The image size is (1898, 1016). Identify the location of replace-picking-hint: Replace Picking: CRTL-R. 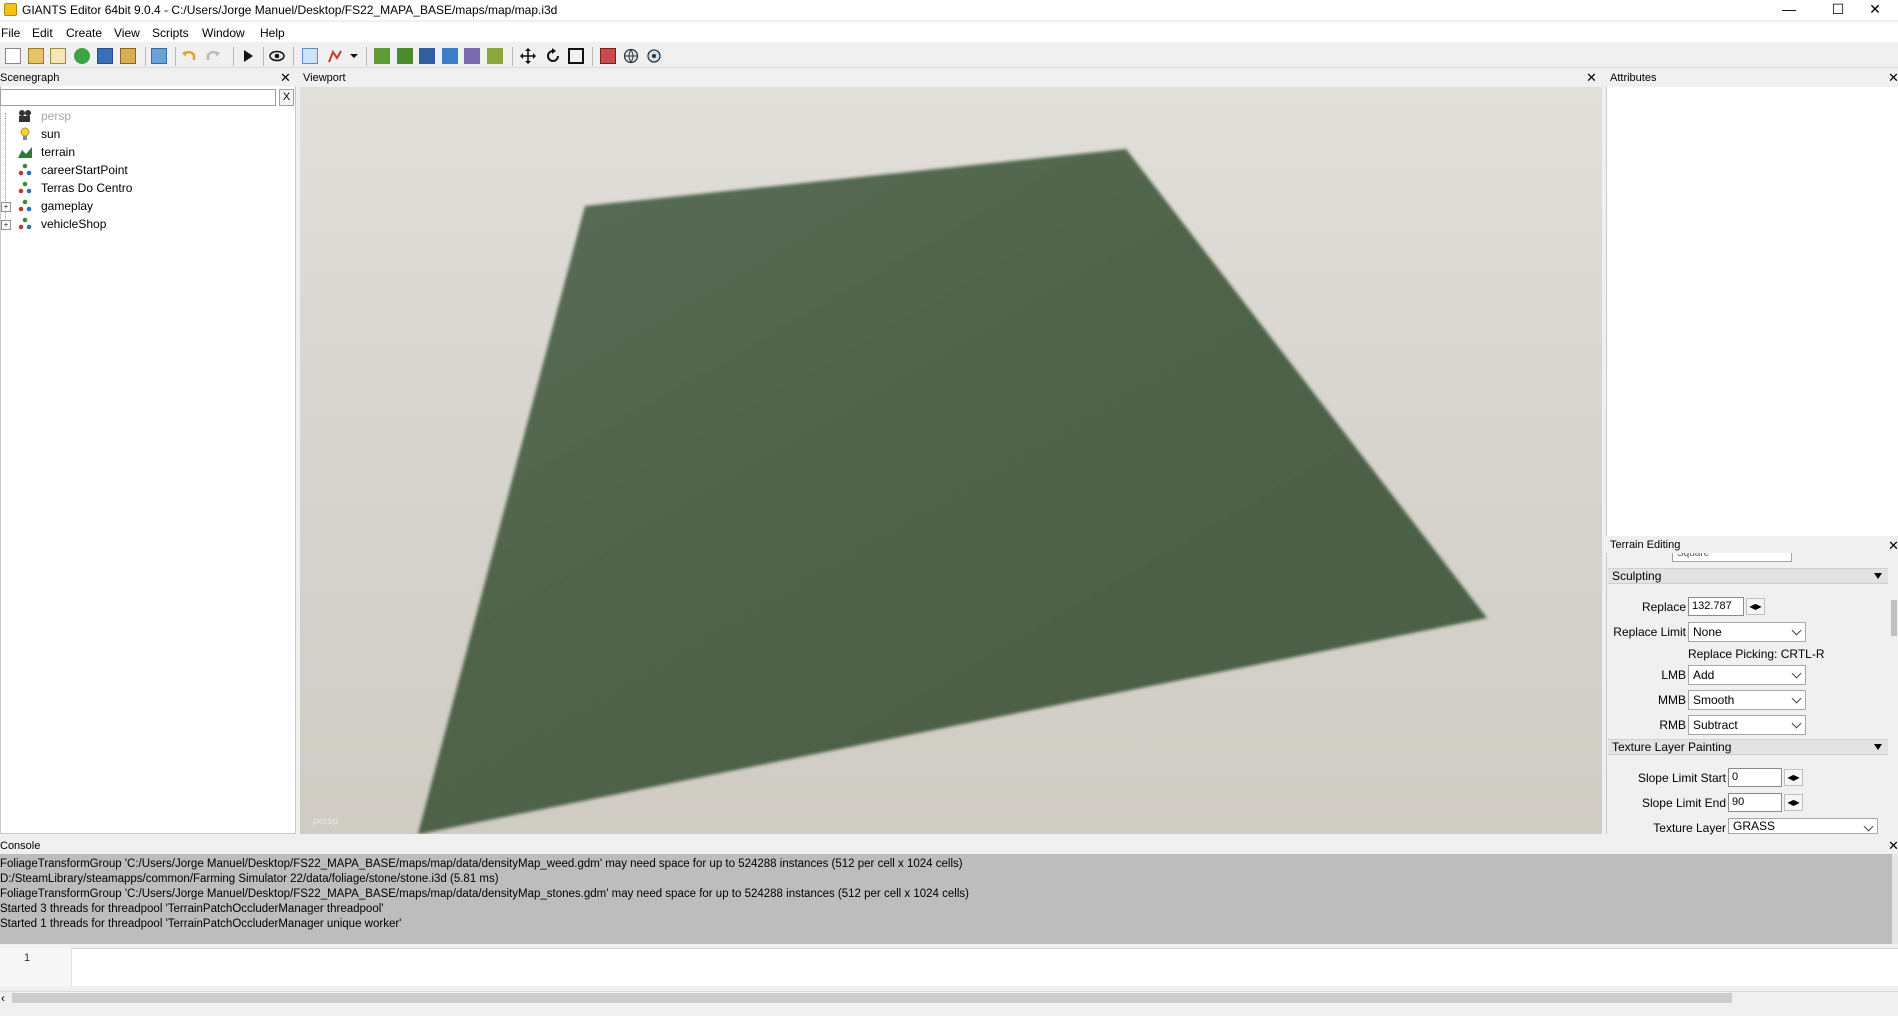
(1756, 654).